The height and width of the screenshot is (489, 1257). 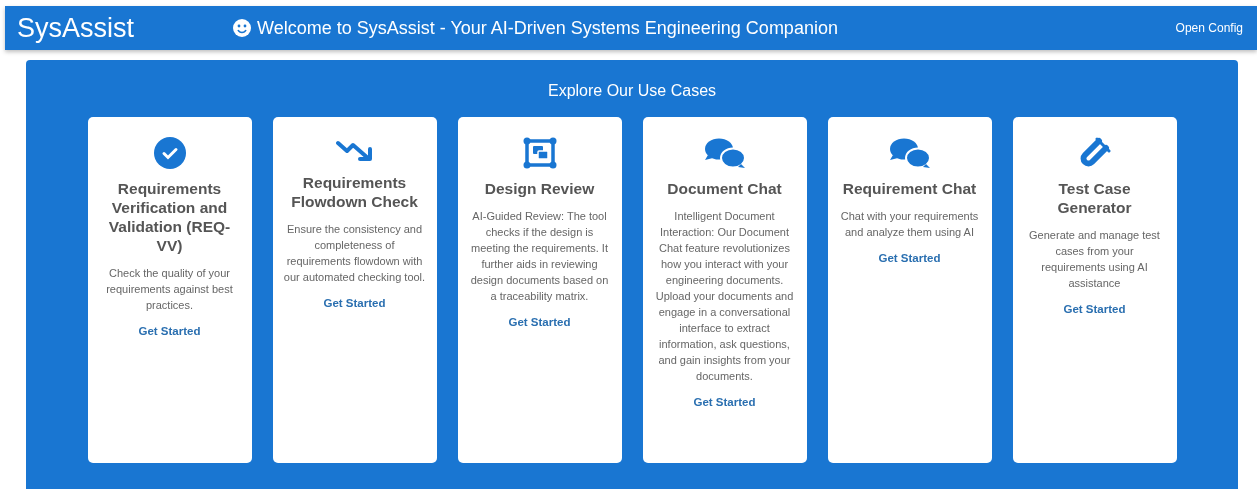 I want to click on checkmark-circle-icon, so click(x=169, y=153).